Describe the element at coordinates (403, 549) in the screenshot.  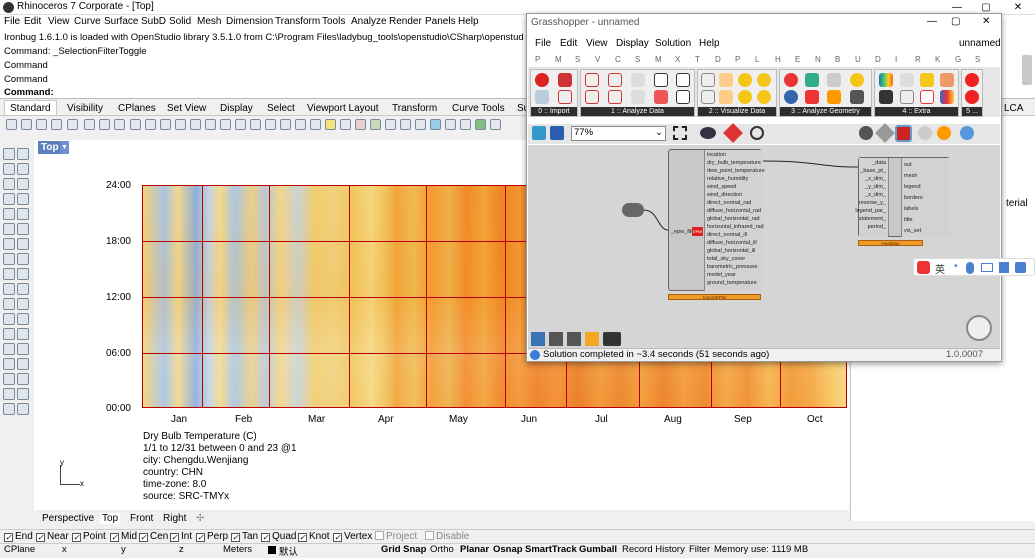
I see `status-grid-snap: Grid Snap` at that location.